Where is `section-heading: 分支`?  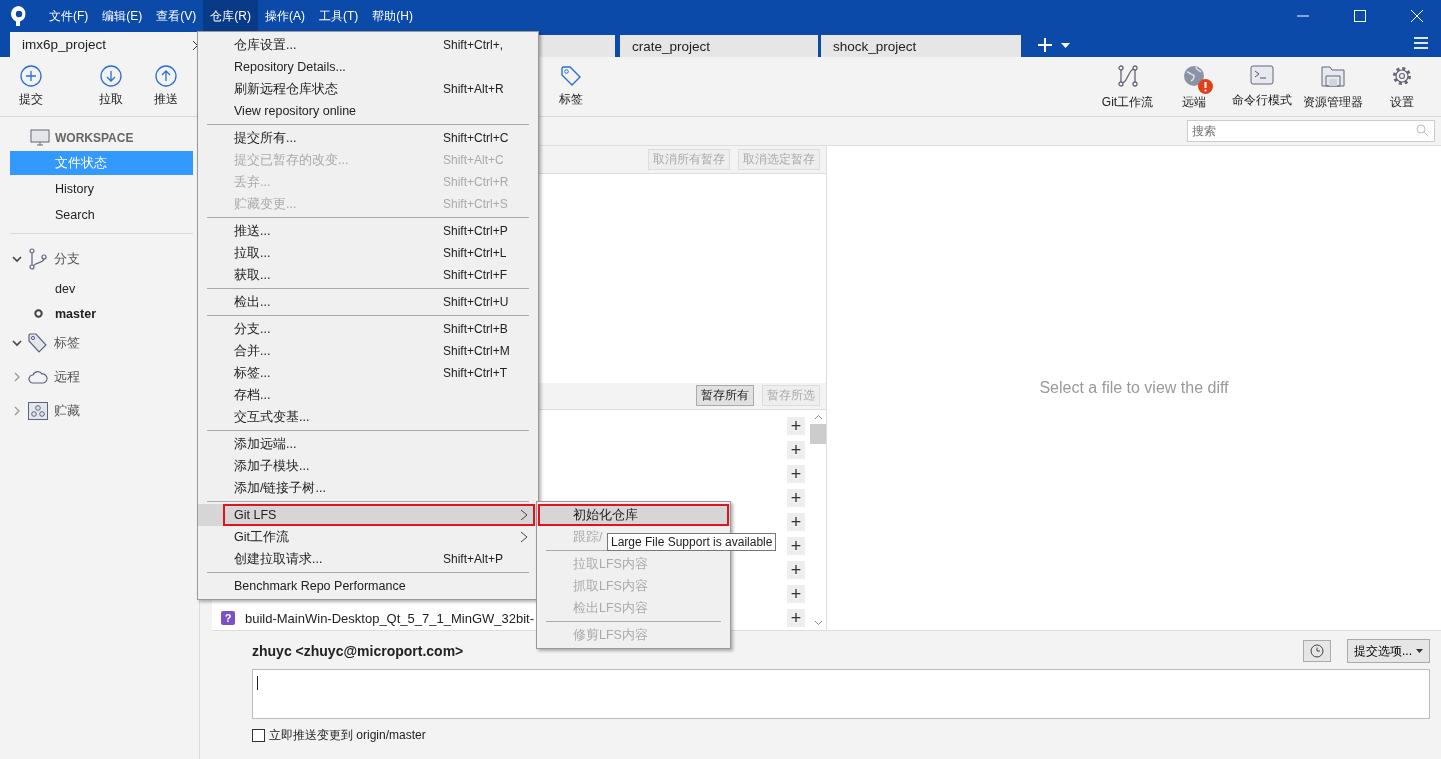
section-heading: 分支 is located at coordinates (67, 259).